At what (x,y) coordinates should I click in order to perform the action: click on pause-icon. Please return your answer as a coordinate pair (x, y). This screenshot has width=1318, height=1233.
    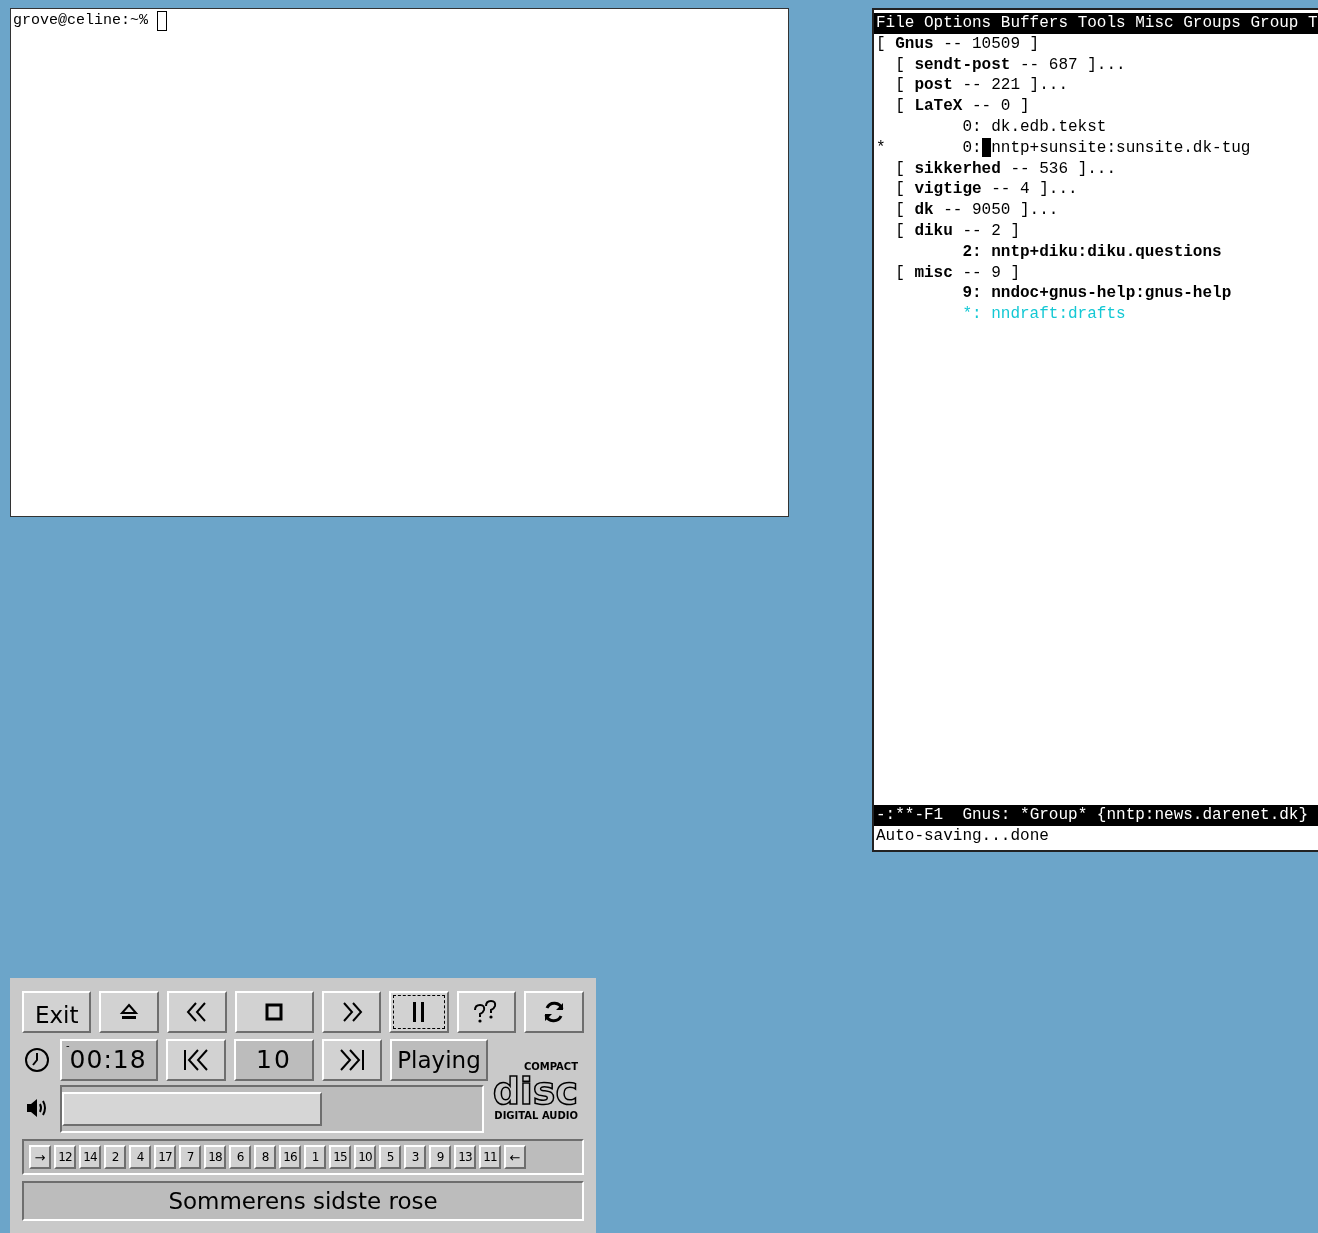
    Looking at the image, I should click on (419, 1012).